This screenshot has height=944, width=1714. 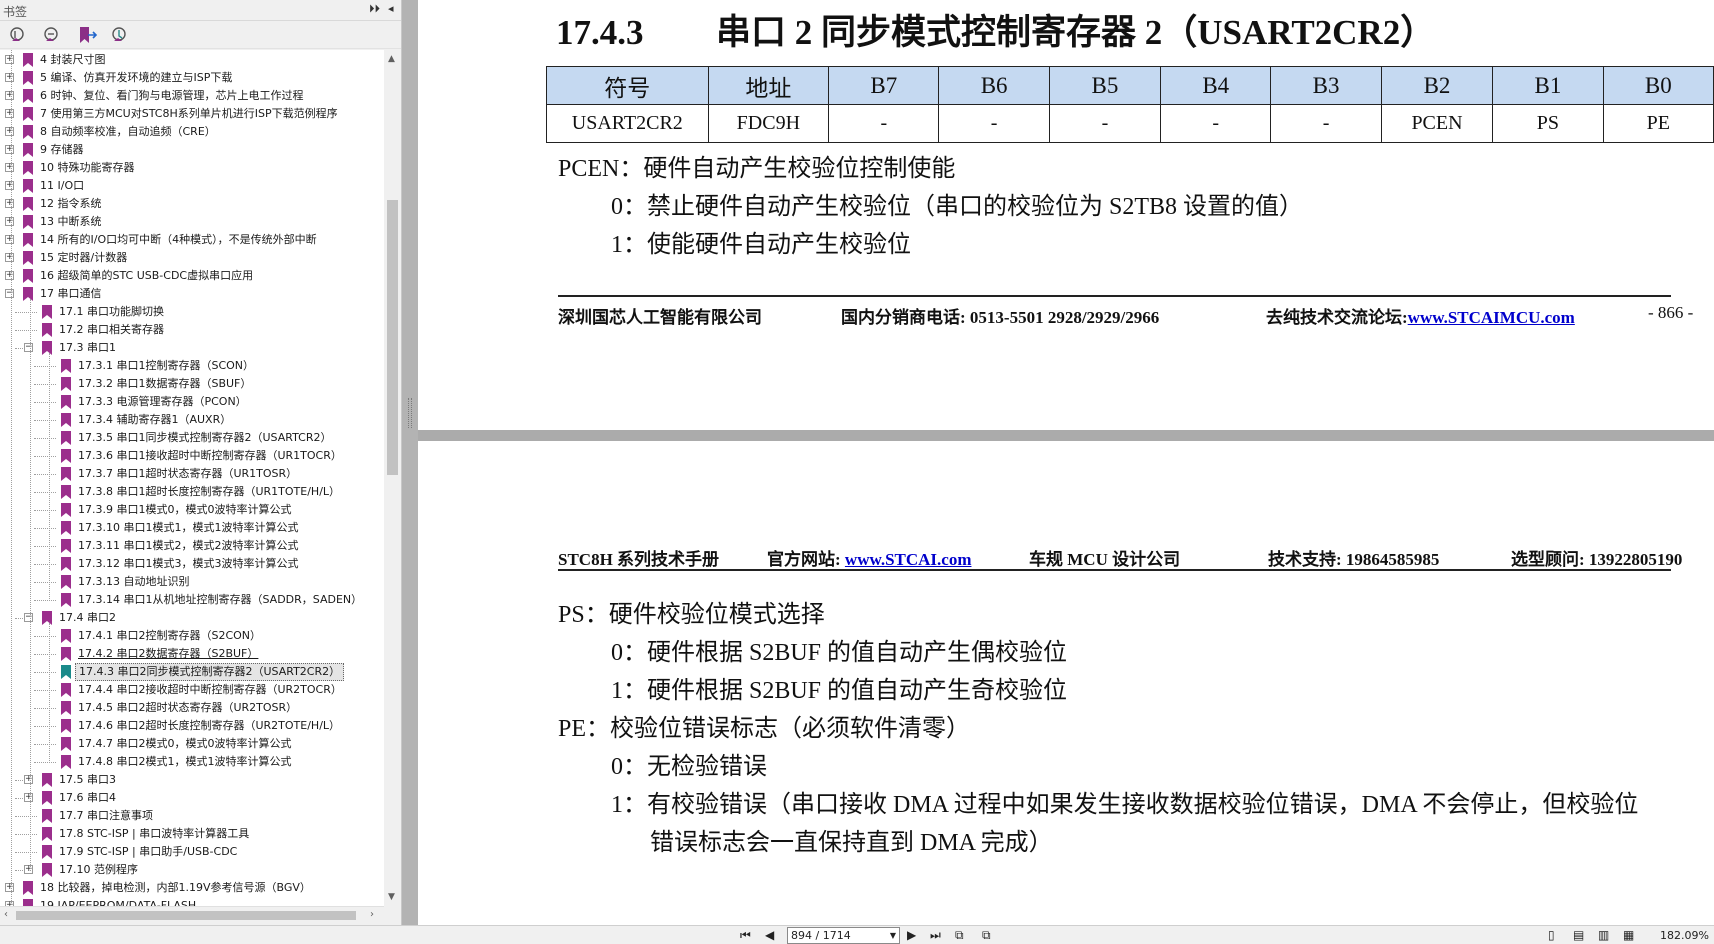 What do you see at coordinates (372, 914) in the screenshot?
I see `scroll-right-icon: ›` at bounding box center [372, 914].